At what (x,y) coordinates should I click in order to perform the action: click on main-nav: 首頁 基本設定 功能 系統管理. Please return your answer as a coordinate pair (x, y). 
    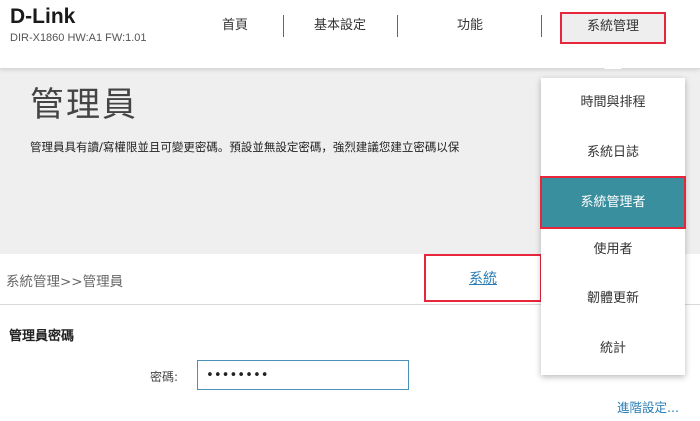
    Looking at the image, I should click on (350, 28).